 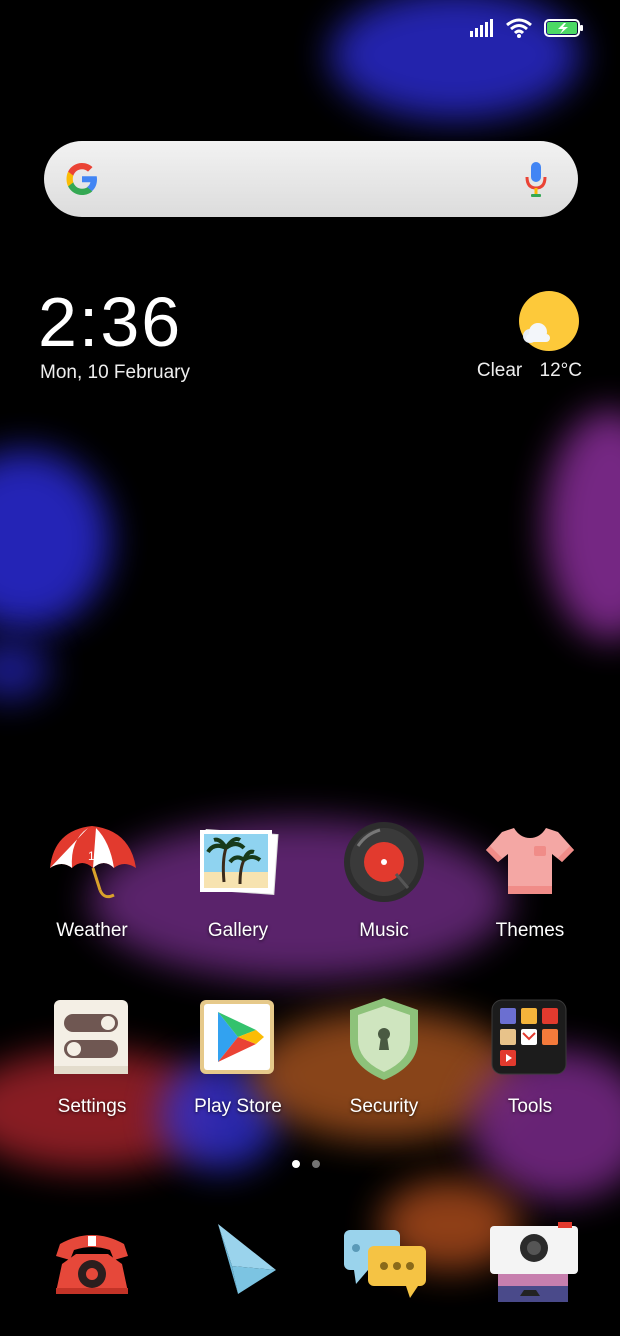 I want to click on app-label: Gallery, so click(x=238, y=930).